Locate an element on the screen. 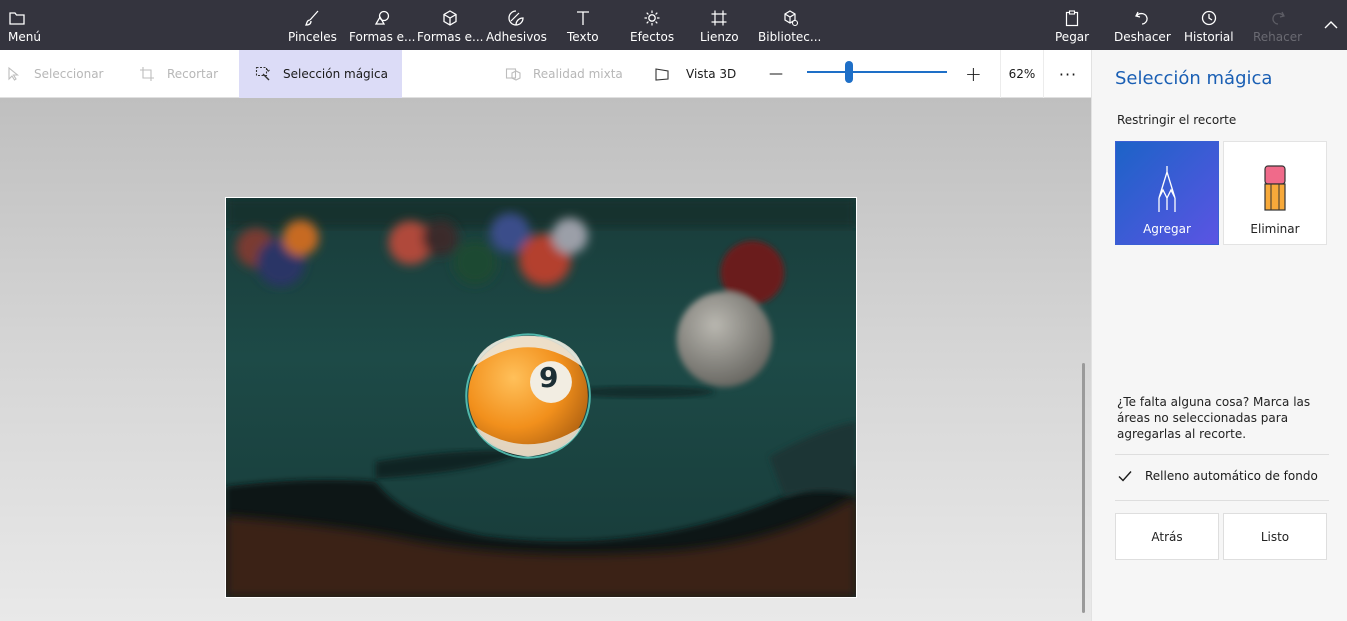 This screenshot has height=621, width=1347. select-button: Seleccionar is located at coordinates (54, 74).